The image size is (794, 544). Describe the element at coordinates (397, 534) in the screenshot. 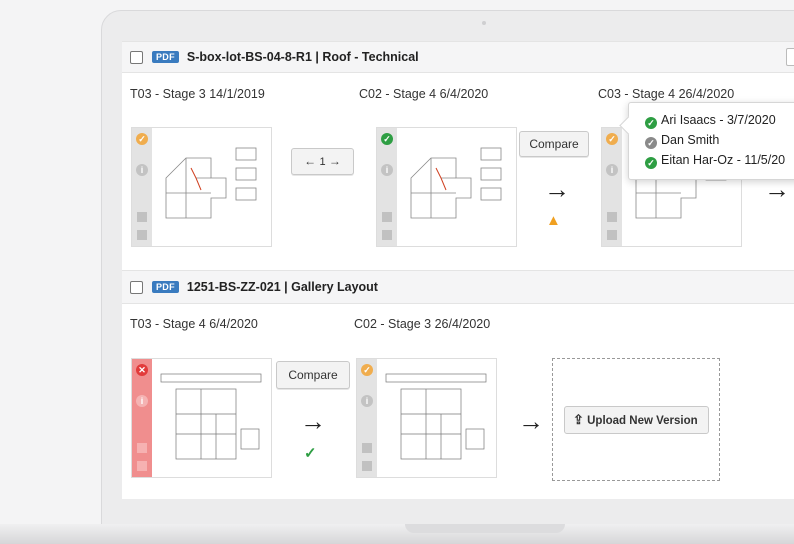

I see `laptop-base` at that location.